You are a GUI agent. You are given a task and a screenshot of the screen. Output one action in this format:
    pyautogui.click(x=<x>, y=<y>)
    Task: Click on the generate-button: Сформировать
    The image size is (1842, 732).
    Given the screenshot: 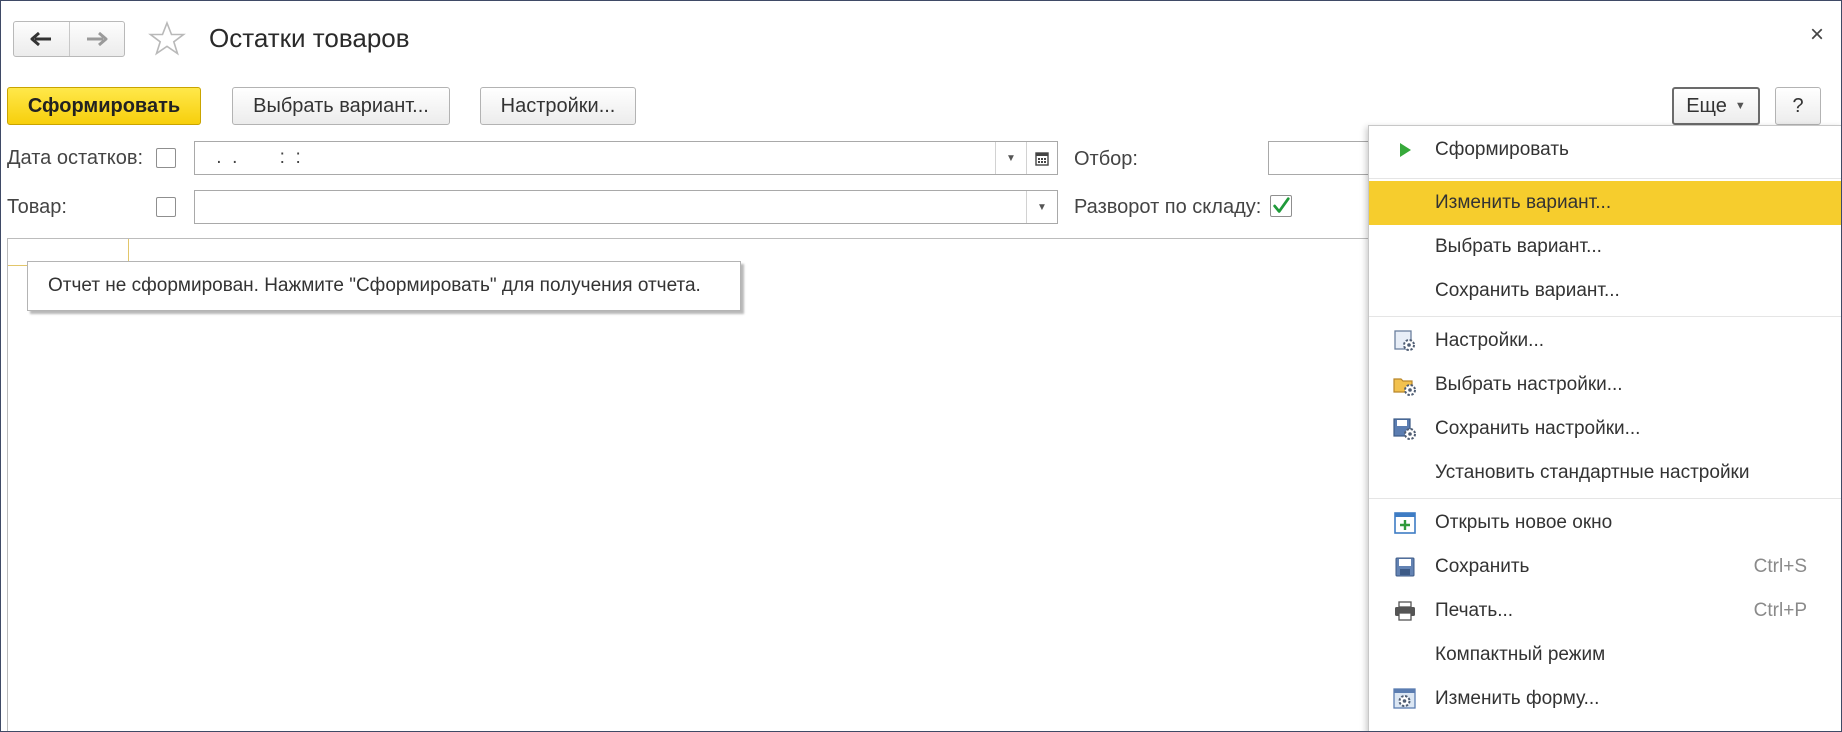 What is the action you would take?
    pyautogui.click(x=104, y=106)
    